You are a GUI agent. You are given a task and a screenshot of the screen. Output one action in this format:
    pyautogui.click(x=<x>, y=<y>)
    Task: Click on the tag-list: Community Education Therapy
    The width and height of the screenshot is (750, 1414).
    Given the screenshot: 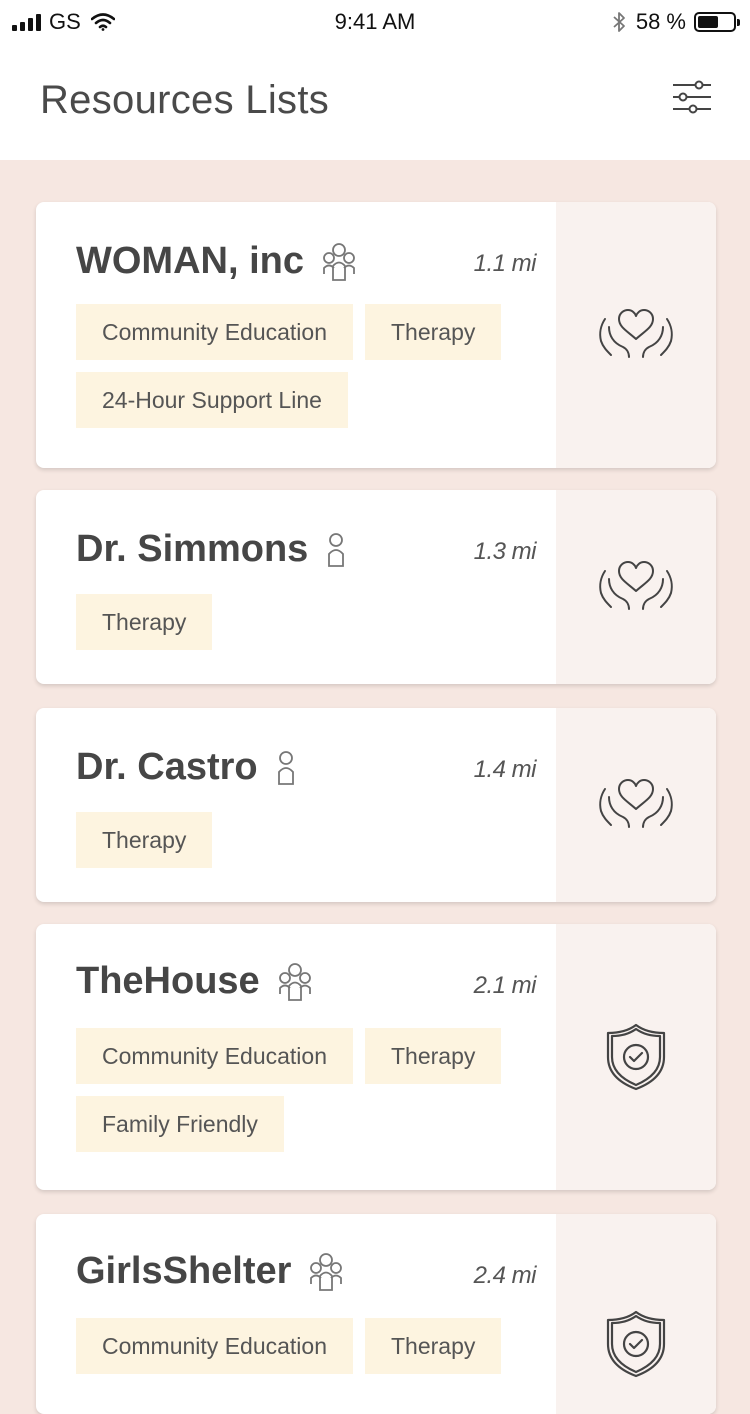 What is the action you would take?
    pyautogui.click(x=306, y=1346)
    